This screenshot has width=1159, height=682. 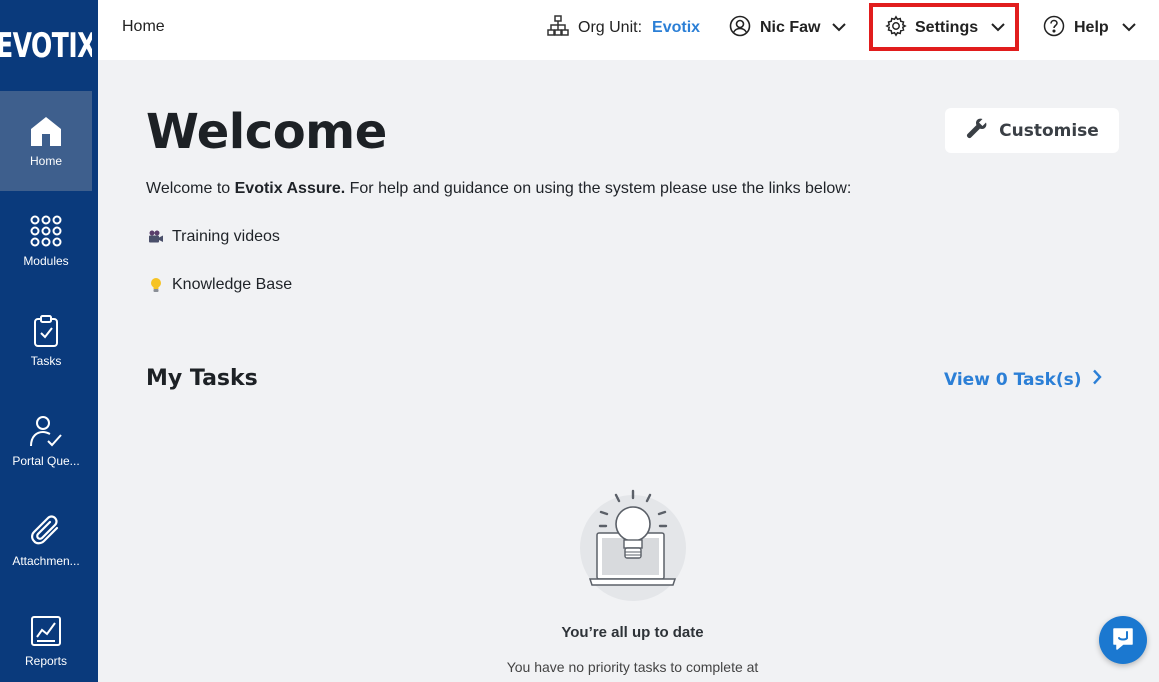 I want to click on sidebar-item-tasks: Tasks, so click(x=46, y=341).